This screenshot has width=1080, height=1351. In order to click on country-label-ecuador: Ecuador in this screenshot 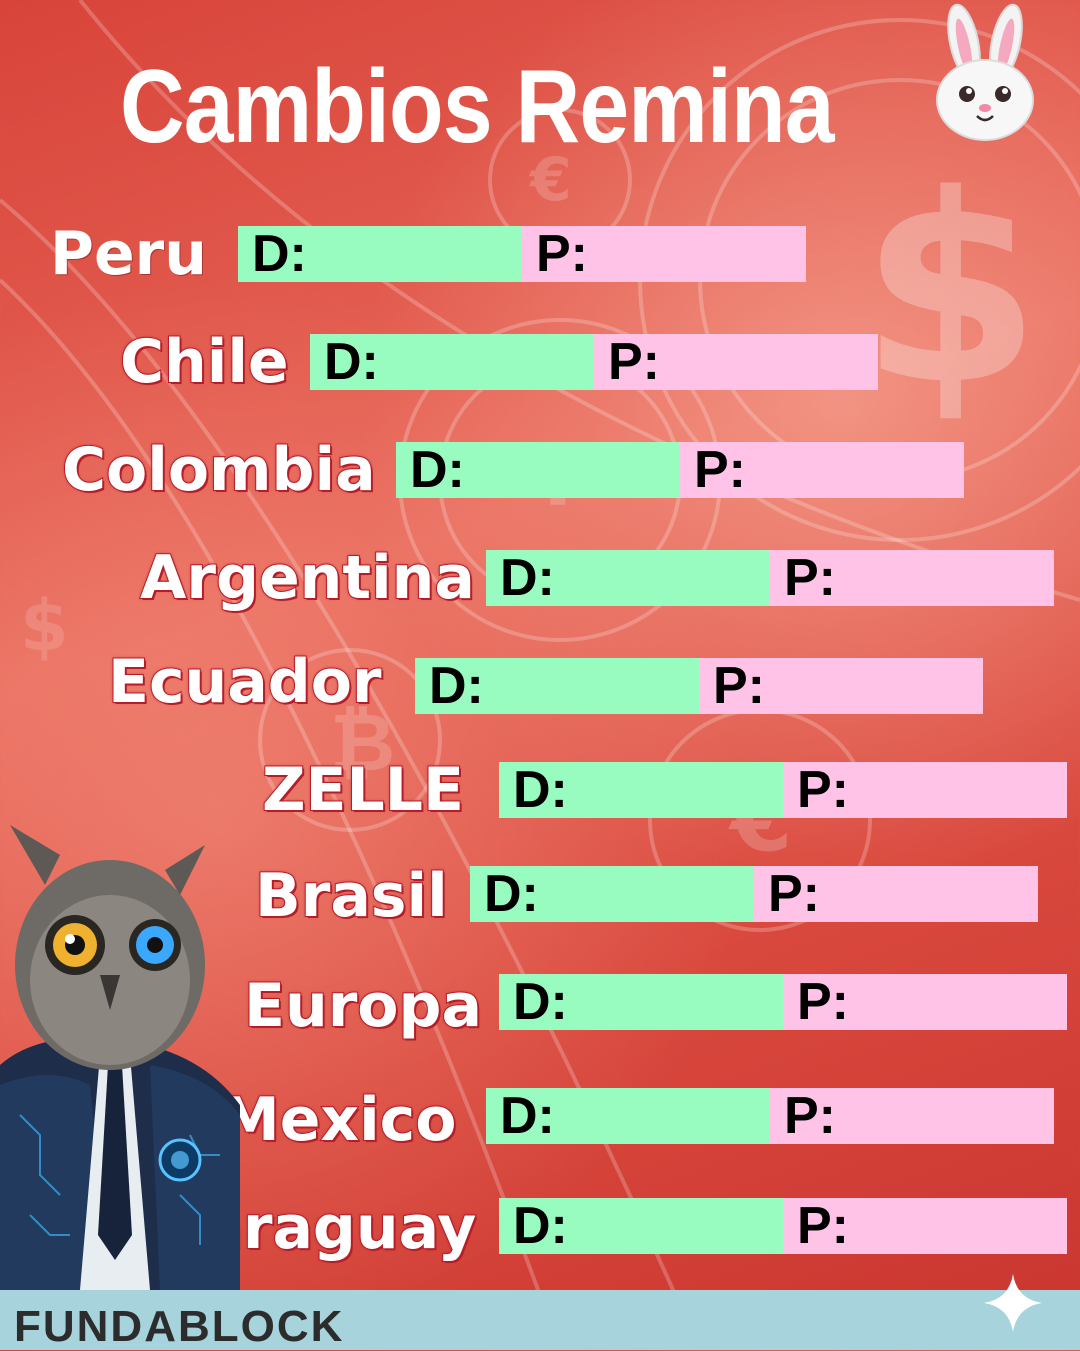, I will do `click(245, 682)`.